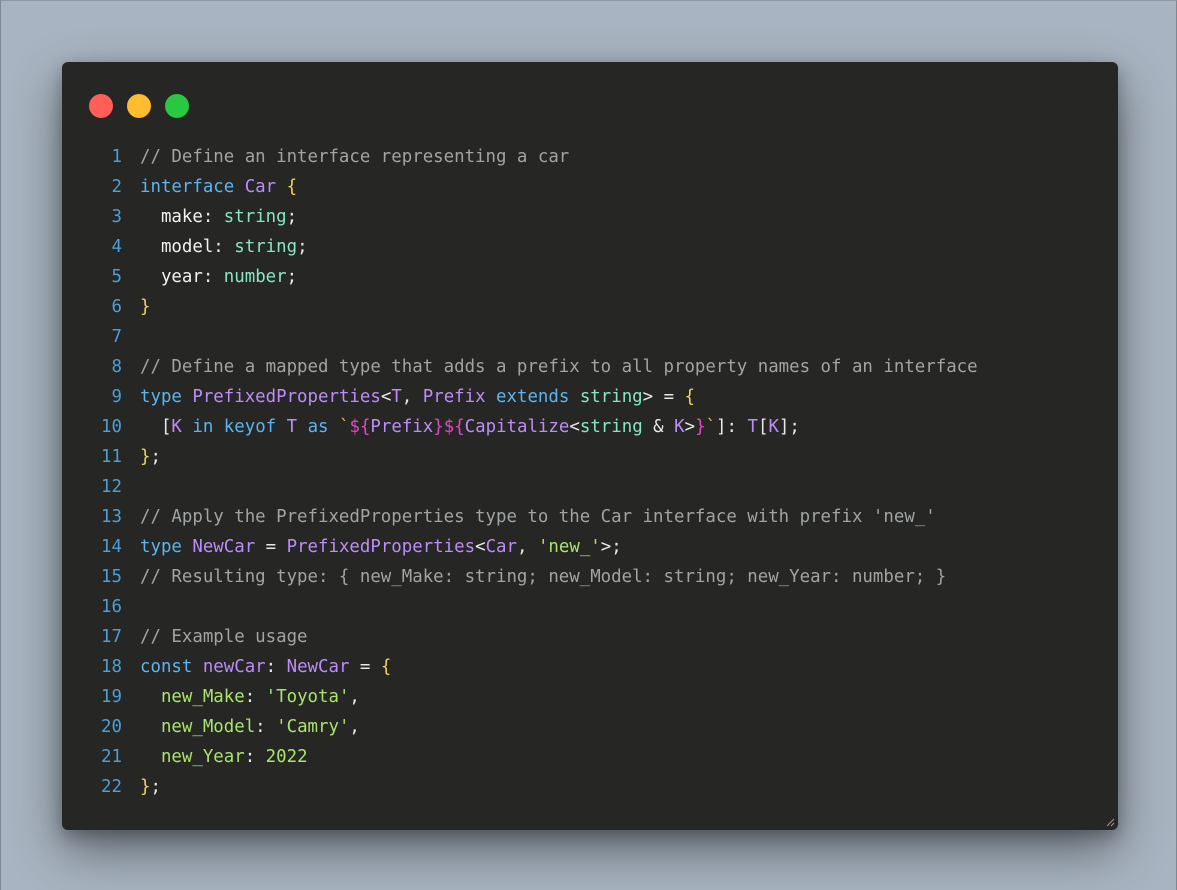 The image size is (1177, 890). What do you see at coordinates (763, 427) in the screenshot?
I see `code-token: [` at bounding box center [763, 427].